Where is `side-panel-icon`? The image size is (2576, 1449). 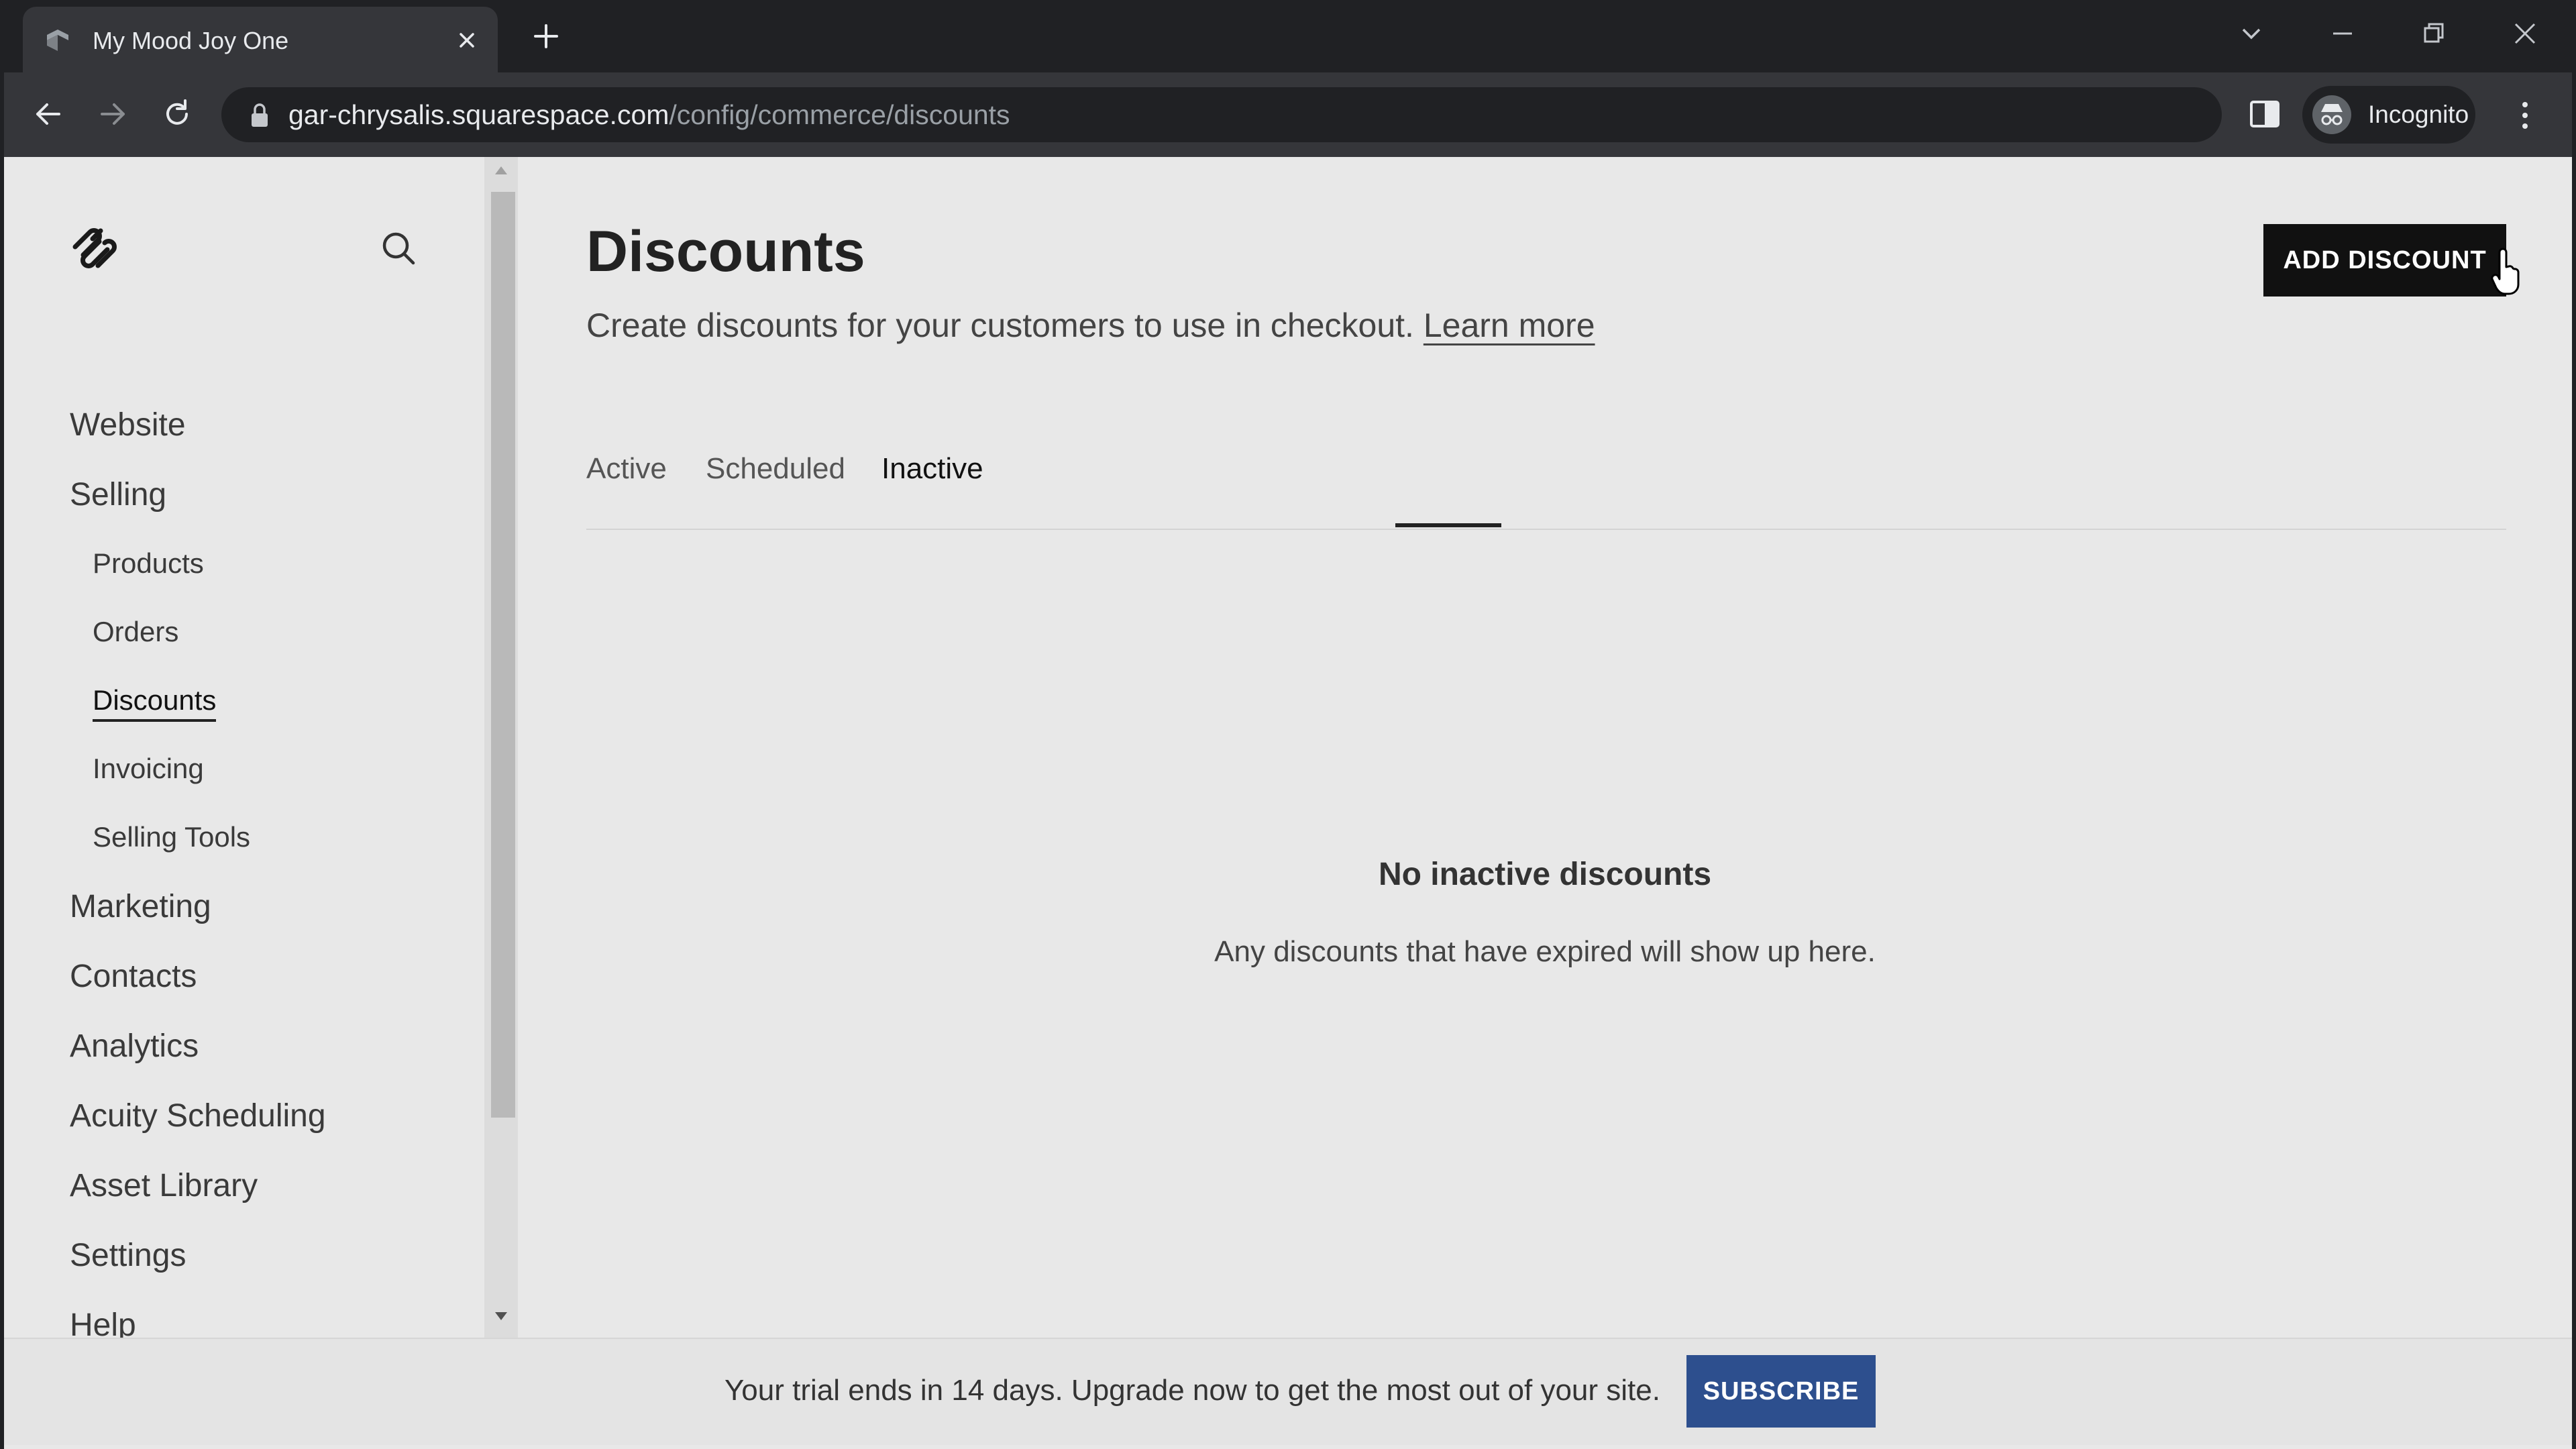 side-panel-icon is located at coordinates (2264, 114).